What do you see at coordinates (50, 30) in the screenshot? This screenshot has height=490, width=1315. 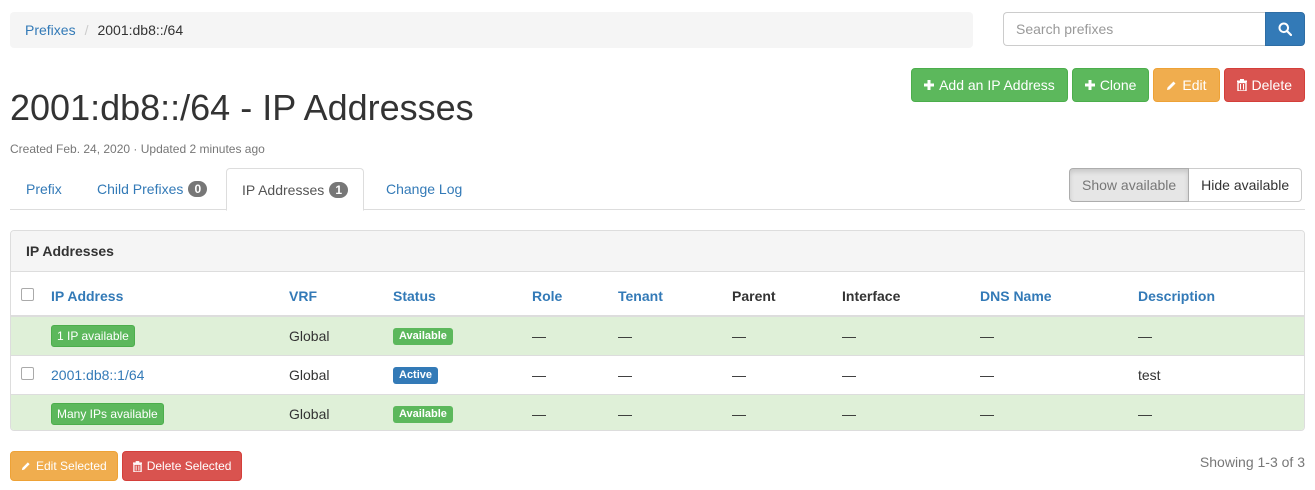 I see `breadcrumb-prefixes-link: Prefixes` at bounding box center [50, 30].